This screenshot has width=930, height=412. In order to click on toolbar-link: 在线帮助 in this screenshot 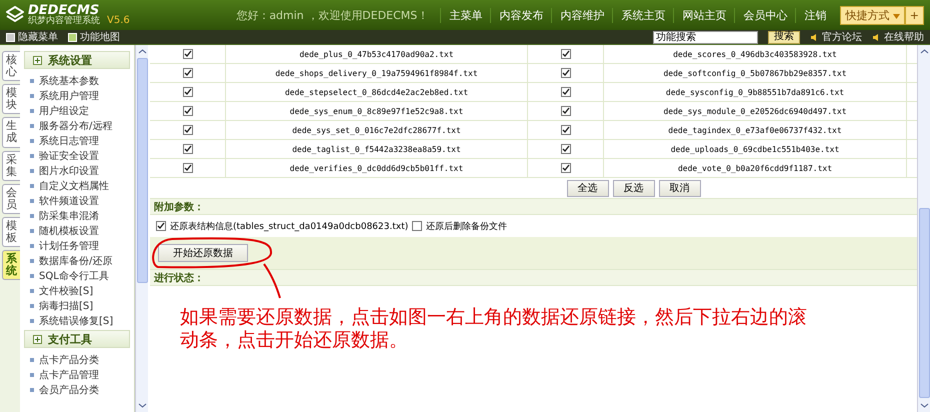, I will do `click(898, 37)`.